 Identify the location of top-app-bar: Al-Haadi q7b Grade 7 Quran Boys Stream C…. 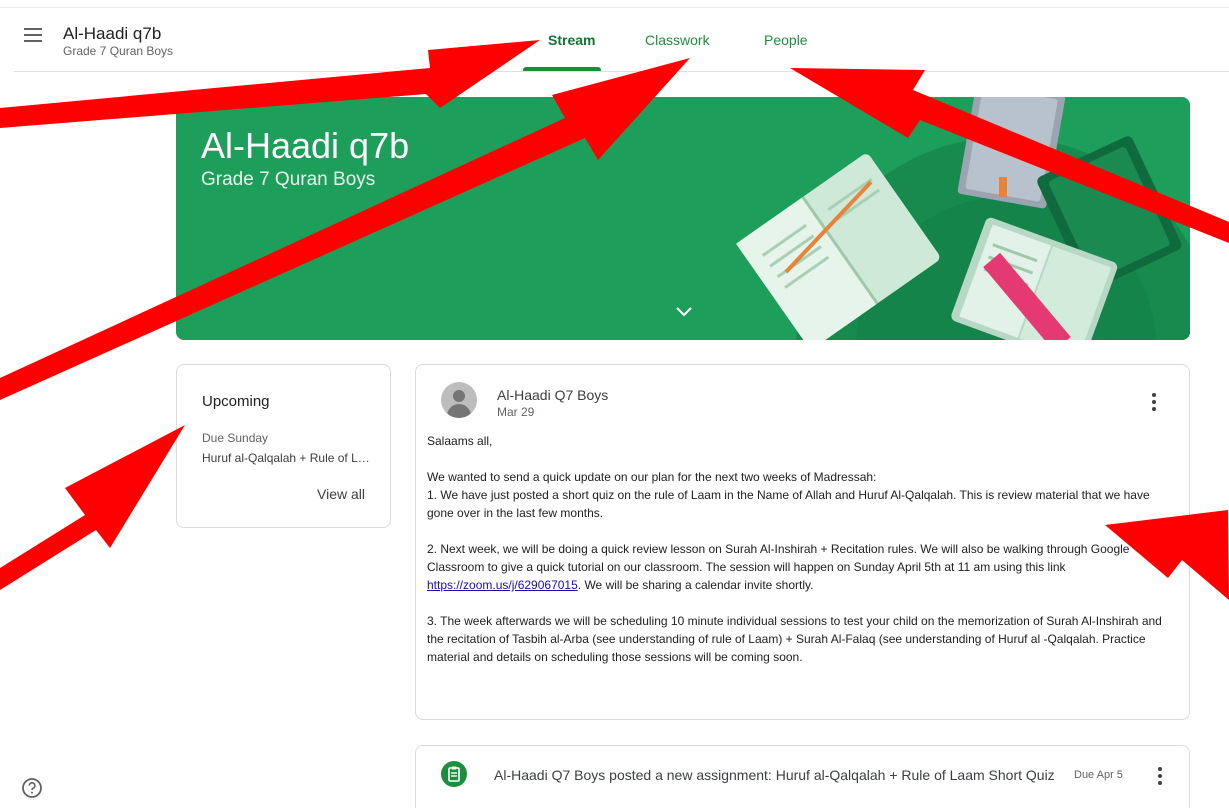
(614, 36).